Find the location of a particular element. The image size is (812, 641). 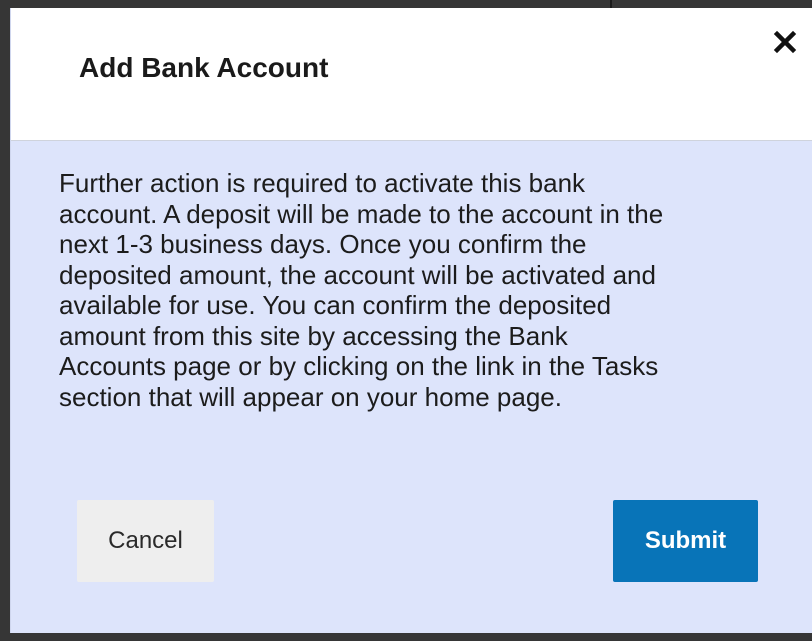

cancel-button: Cancel is located at coordinates (145, 541).